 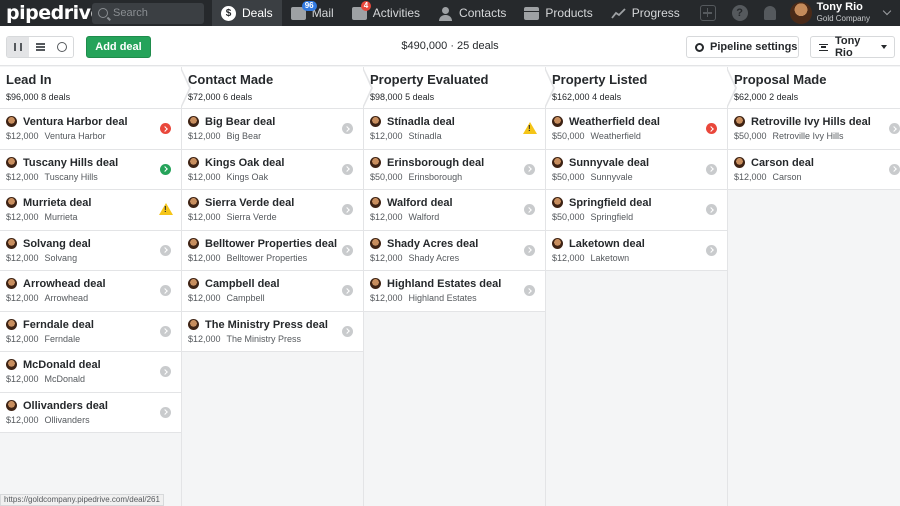 I want to click on deal-title: Murrieta deal, so click(x=102, y=203).